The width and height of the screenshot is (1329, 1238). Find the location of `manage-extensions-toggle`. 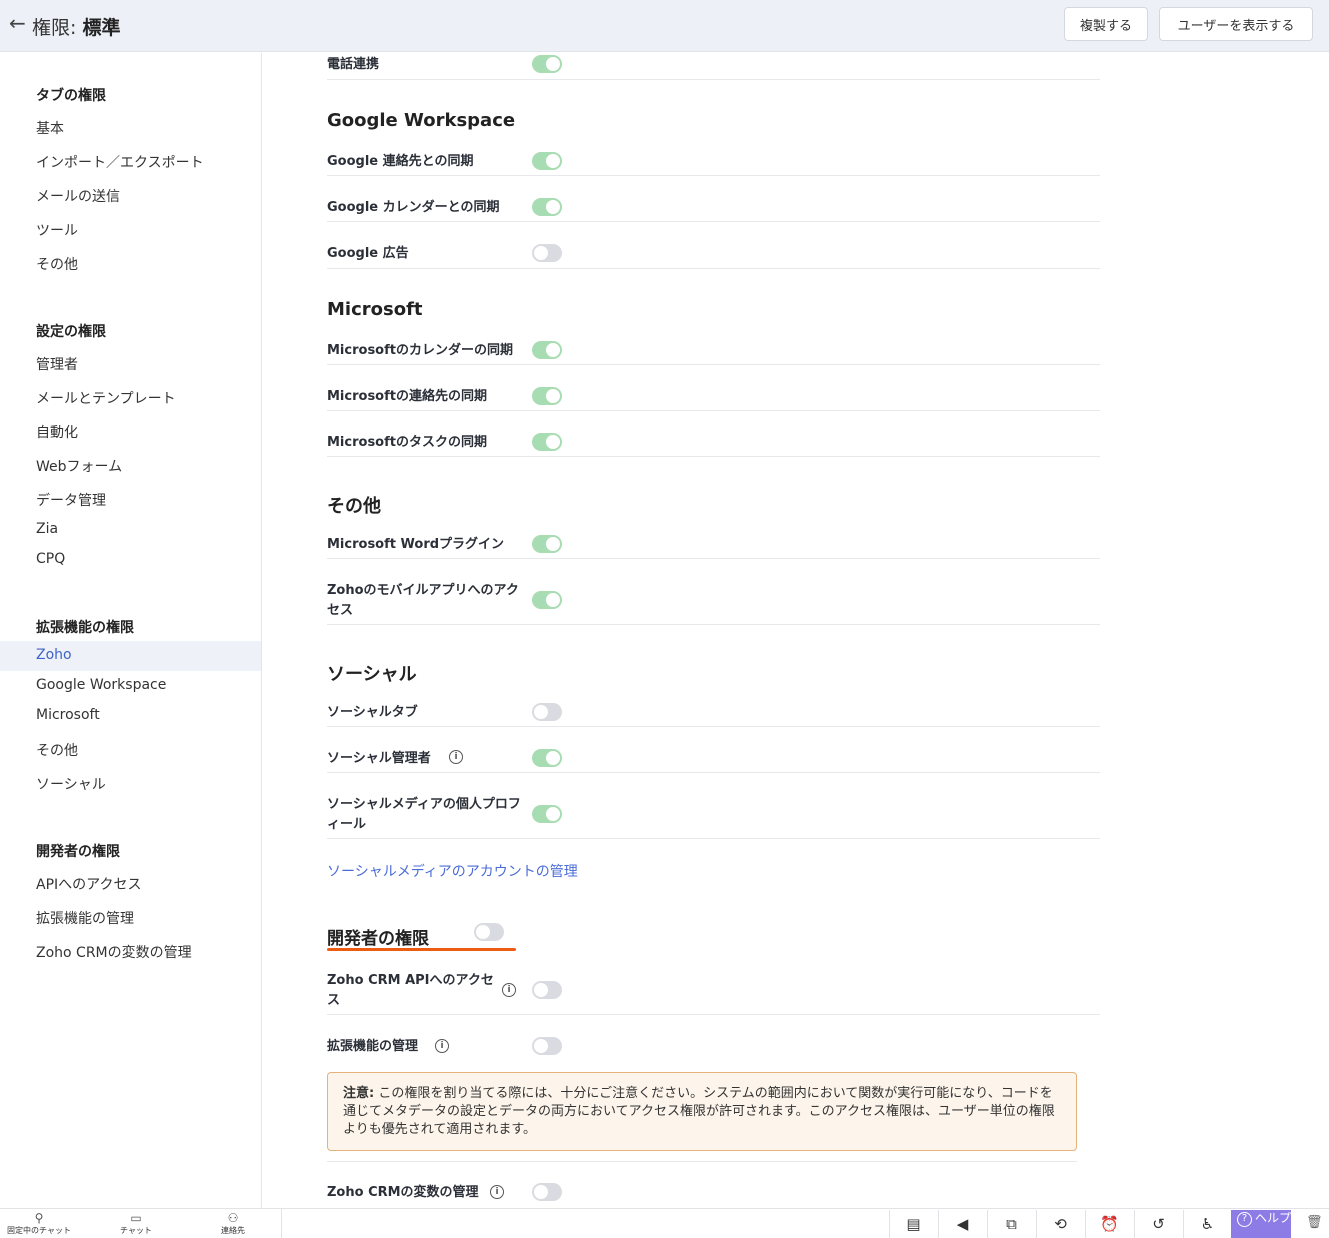

manage-extensions-toggle is located at coordinates (547, 1046).